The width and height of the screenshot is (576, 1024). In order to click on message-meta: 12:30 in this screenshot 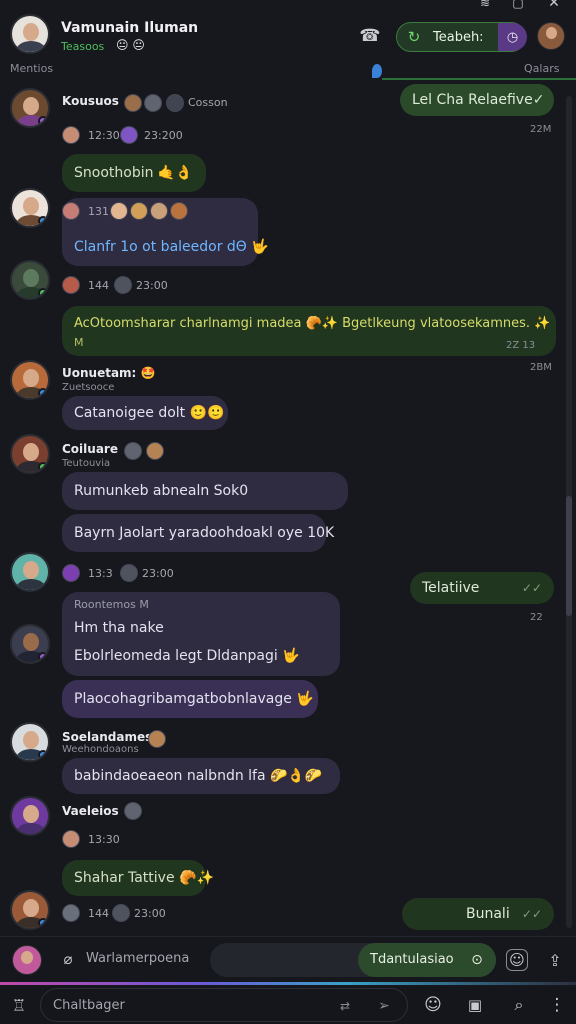, I will do `click(104, 135)`.